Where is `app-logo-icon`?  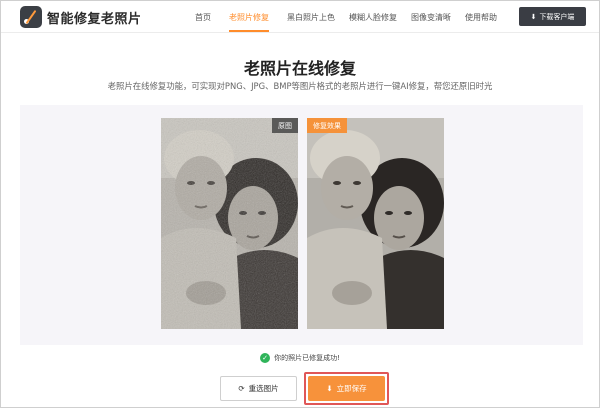 app-logo-icon is located at coordinates (31, 17).